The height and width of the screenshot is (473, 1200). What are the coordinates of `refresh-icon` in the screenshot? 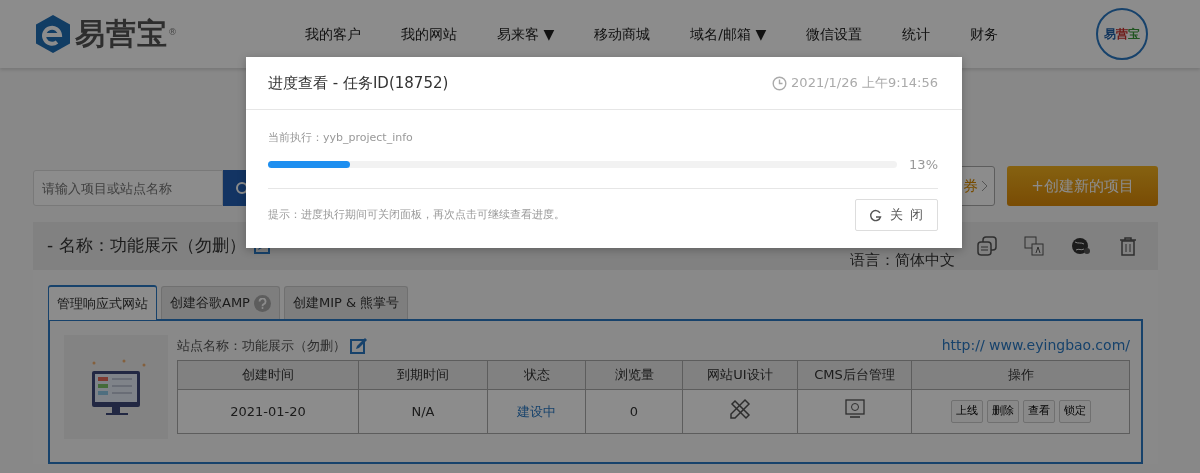 It's located at (876, 215).